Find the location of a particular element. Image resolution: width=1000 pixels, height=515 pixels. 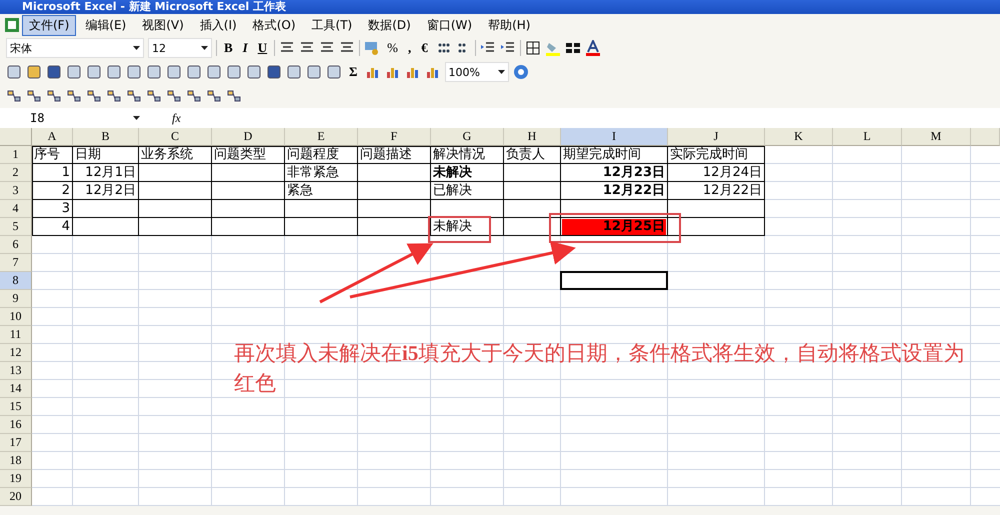

row-header: 19 is located at coordinates (16, 479).